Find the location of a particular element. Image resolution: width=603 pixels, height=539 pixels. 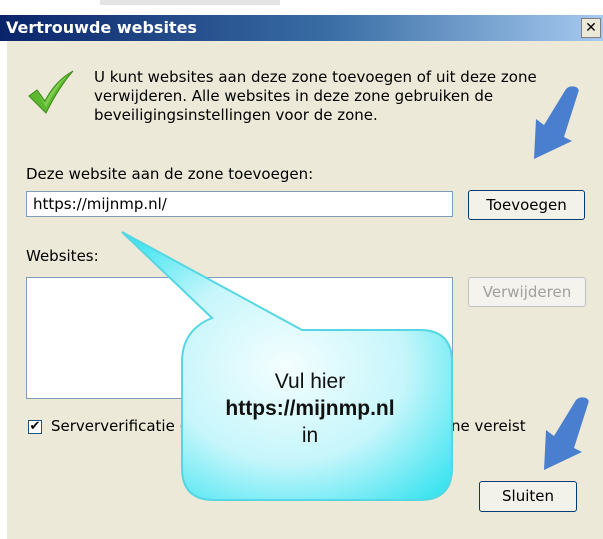

callout-text: Vul hier https://mijnmp.nl in is located at coordinates (310, 408).